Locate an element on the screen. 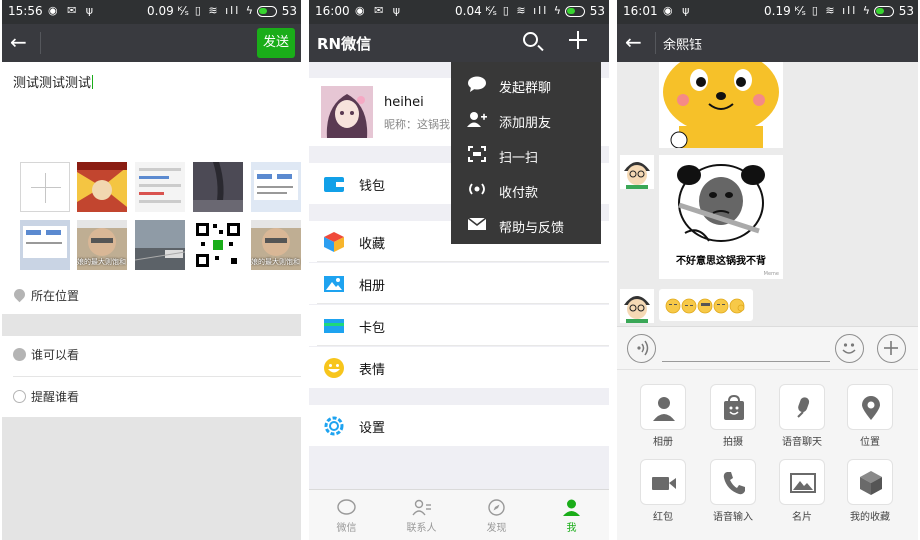 The height and width of the screenshot is (540, 920). status-time: 15:56 is located at coordinates (25, 11).